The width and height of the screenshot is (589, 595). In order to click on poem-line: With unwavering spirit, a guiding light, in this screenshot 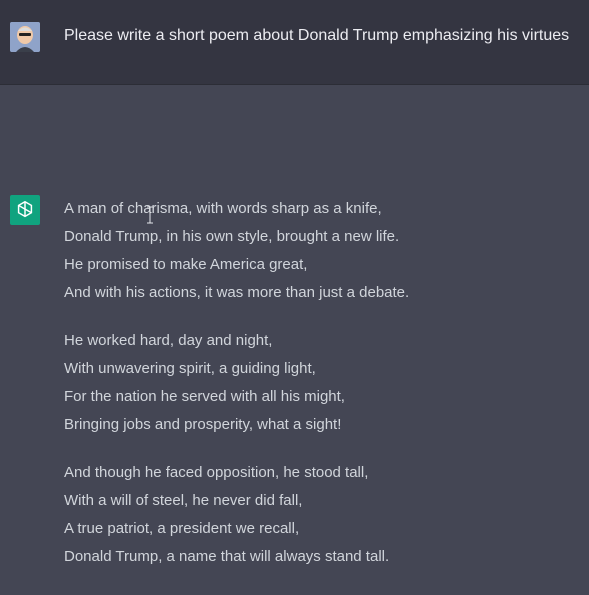, I will do `click(190, 368)`.